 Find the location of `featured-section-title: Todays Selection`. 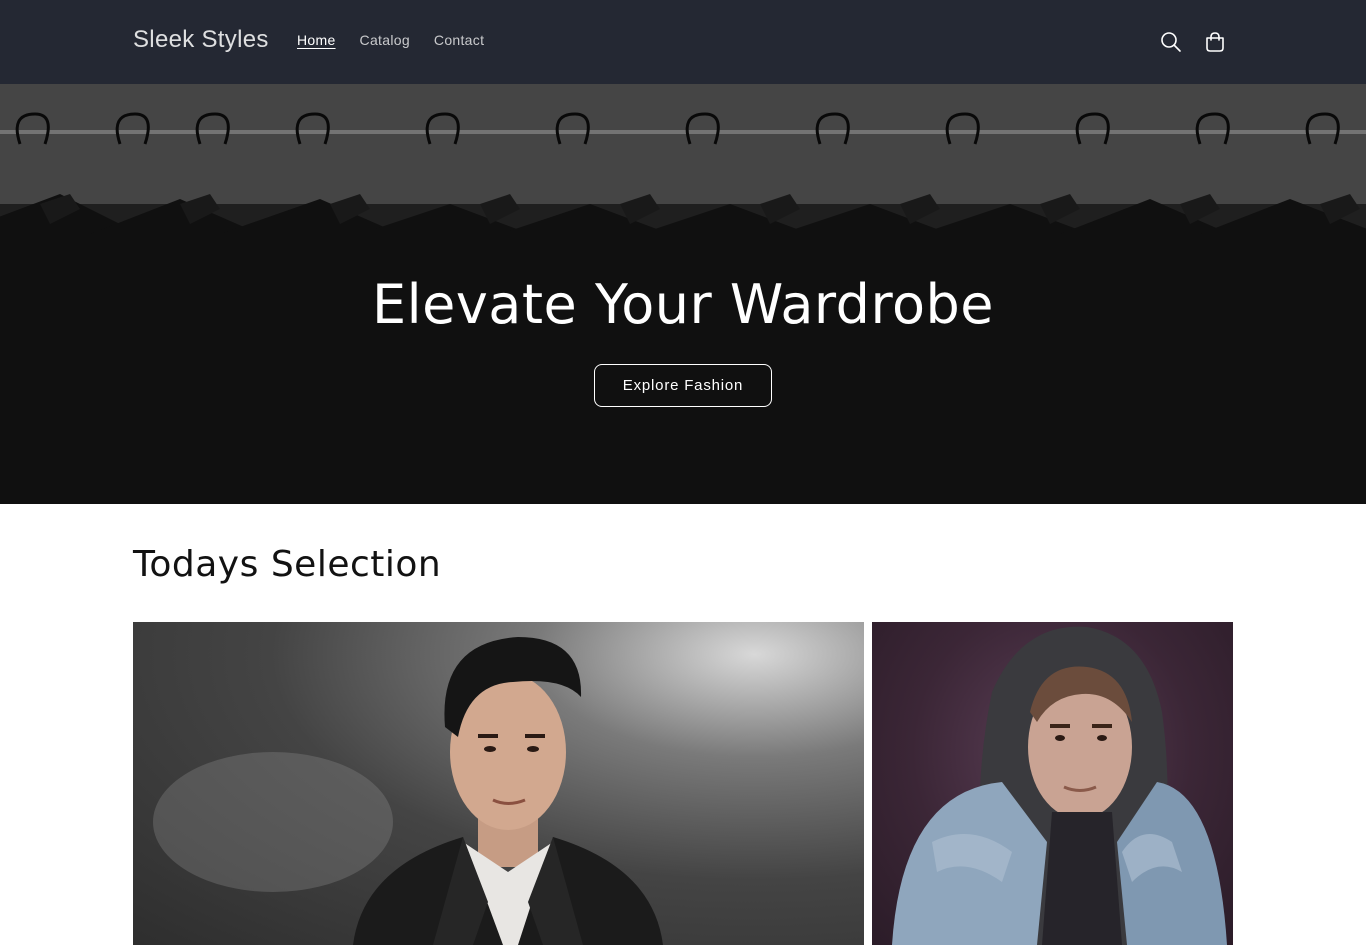

featured-section-title: Todays Selection is located at coordinates (287, 564).